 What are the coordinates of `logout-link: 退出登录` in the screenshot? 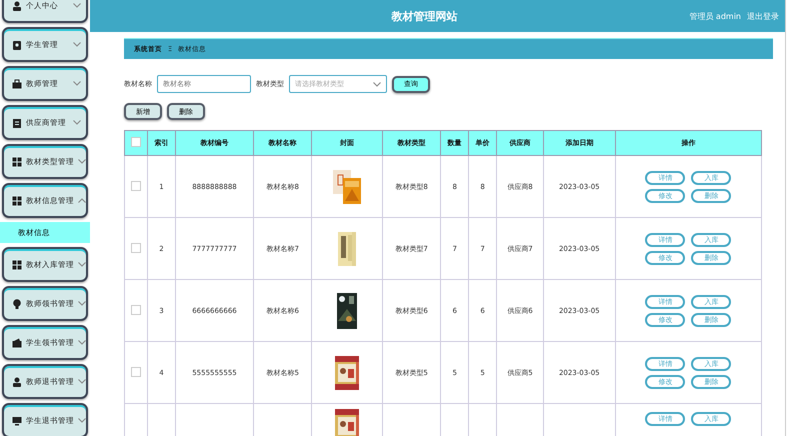 It's located at (763, 16).